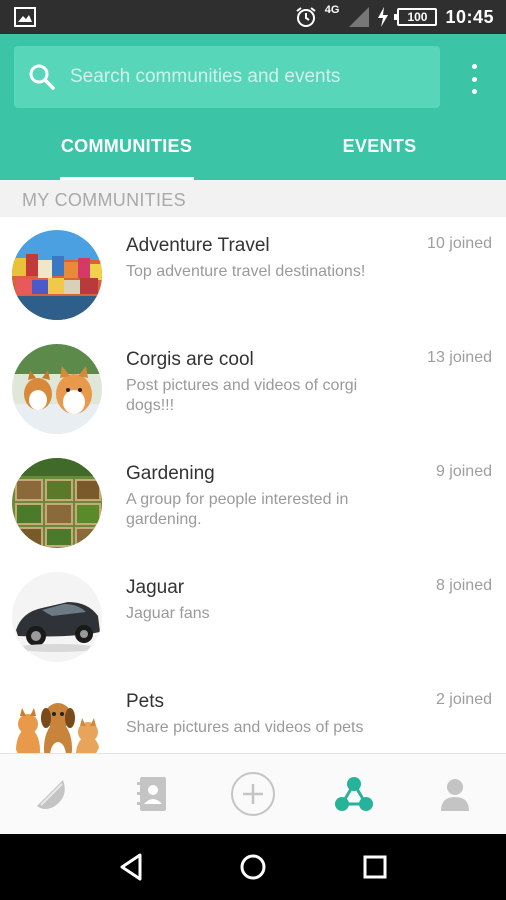 This screenshot has width=506, height=900. I want to click on list-item: Jaguar Jaguar fans 8 joined, so click(253, 616).